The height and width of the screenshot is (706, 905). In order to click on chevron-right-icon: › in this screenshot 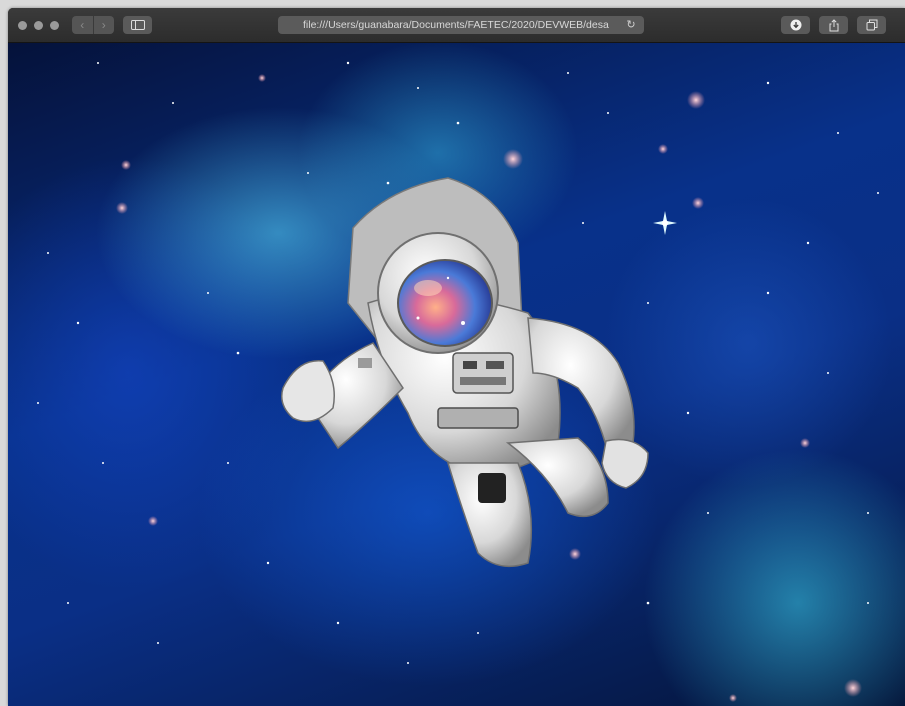, I will do `click(103, 25)`.